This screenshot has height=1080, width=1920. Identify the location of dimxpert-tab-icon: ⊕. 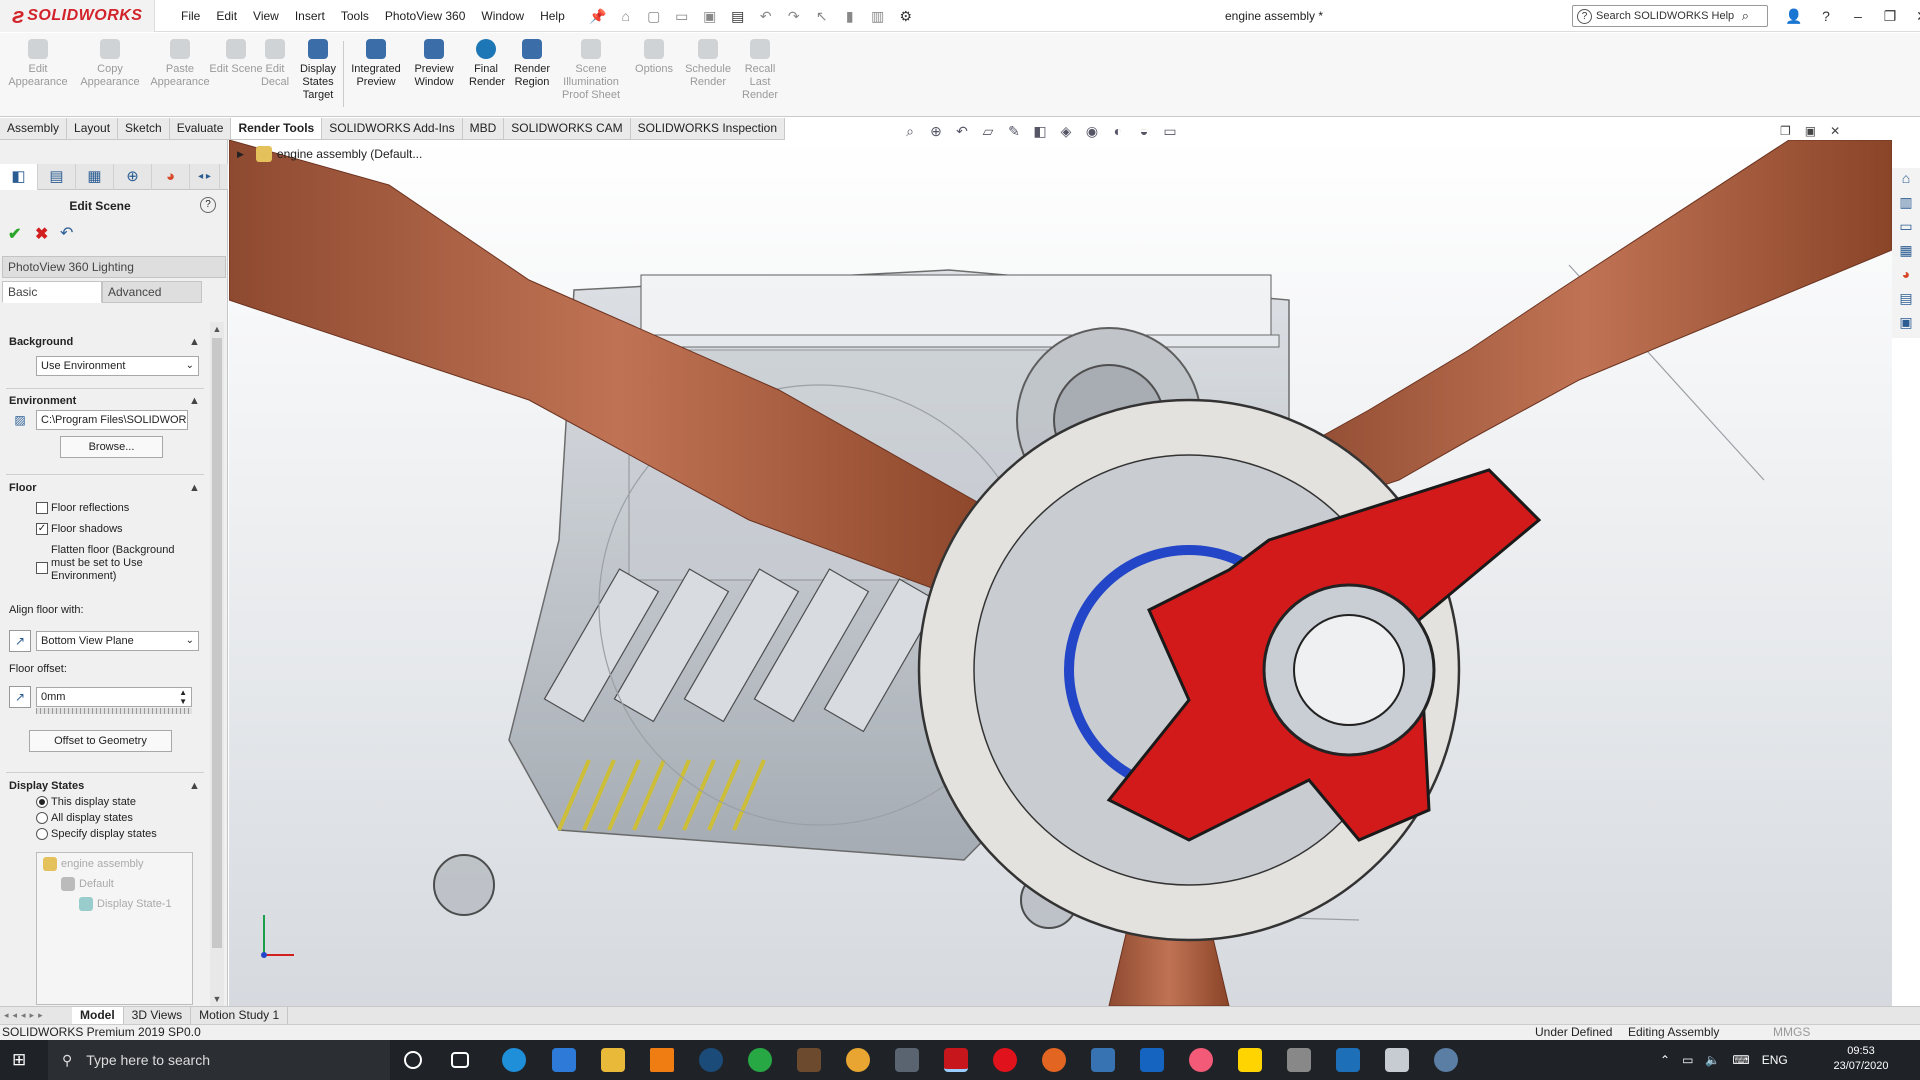
(133, 177).